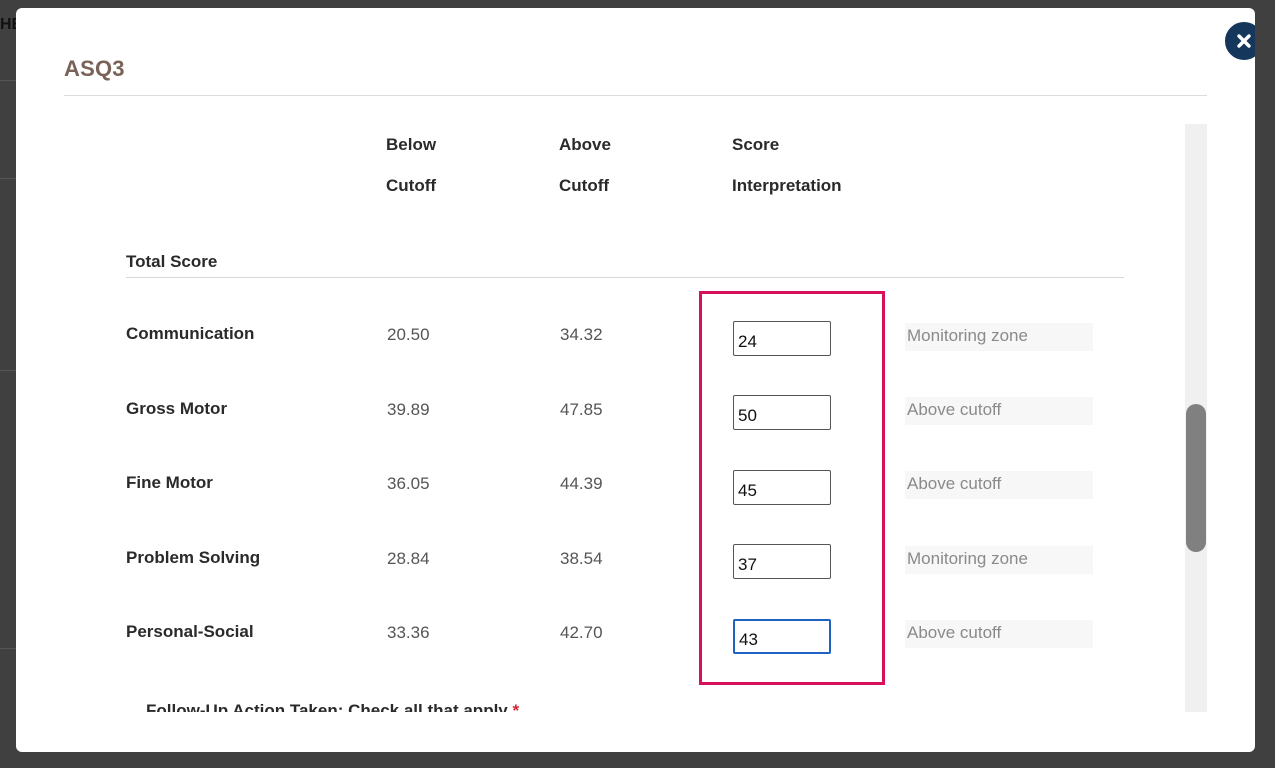 This screenshot has height=768, width=1275. I want to click on interpretation-personal-social: Above cutoff, so click(999, 634).